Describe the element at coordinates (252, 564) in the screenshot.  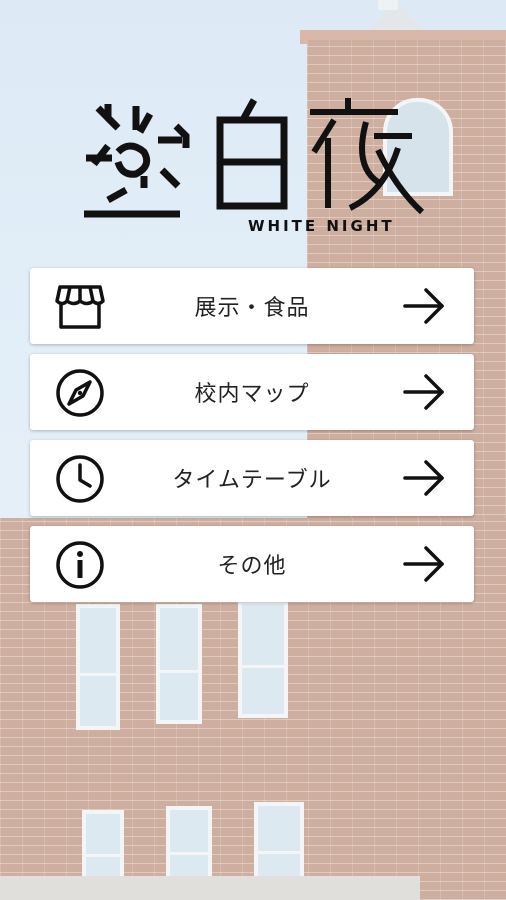
I see `menu-item-other: その他` at that location.